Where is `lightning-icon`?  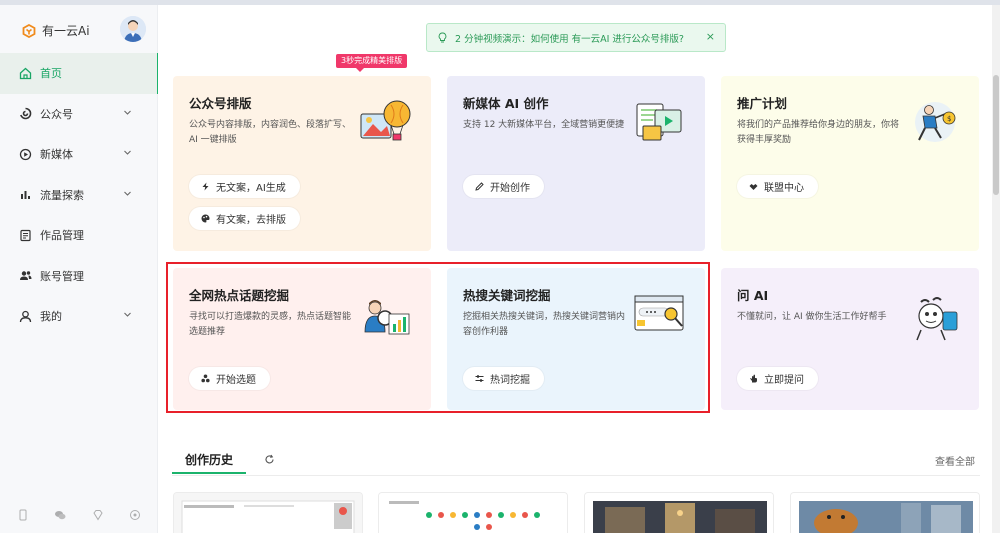 lightning-icon is located at coordinates (205, 186).